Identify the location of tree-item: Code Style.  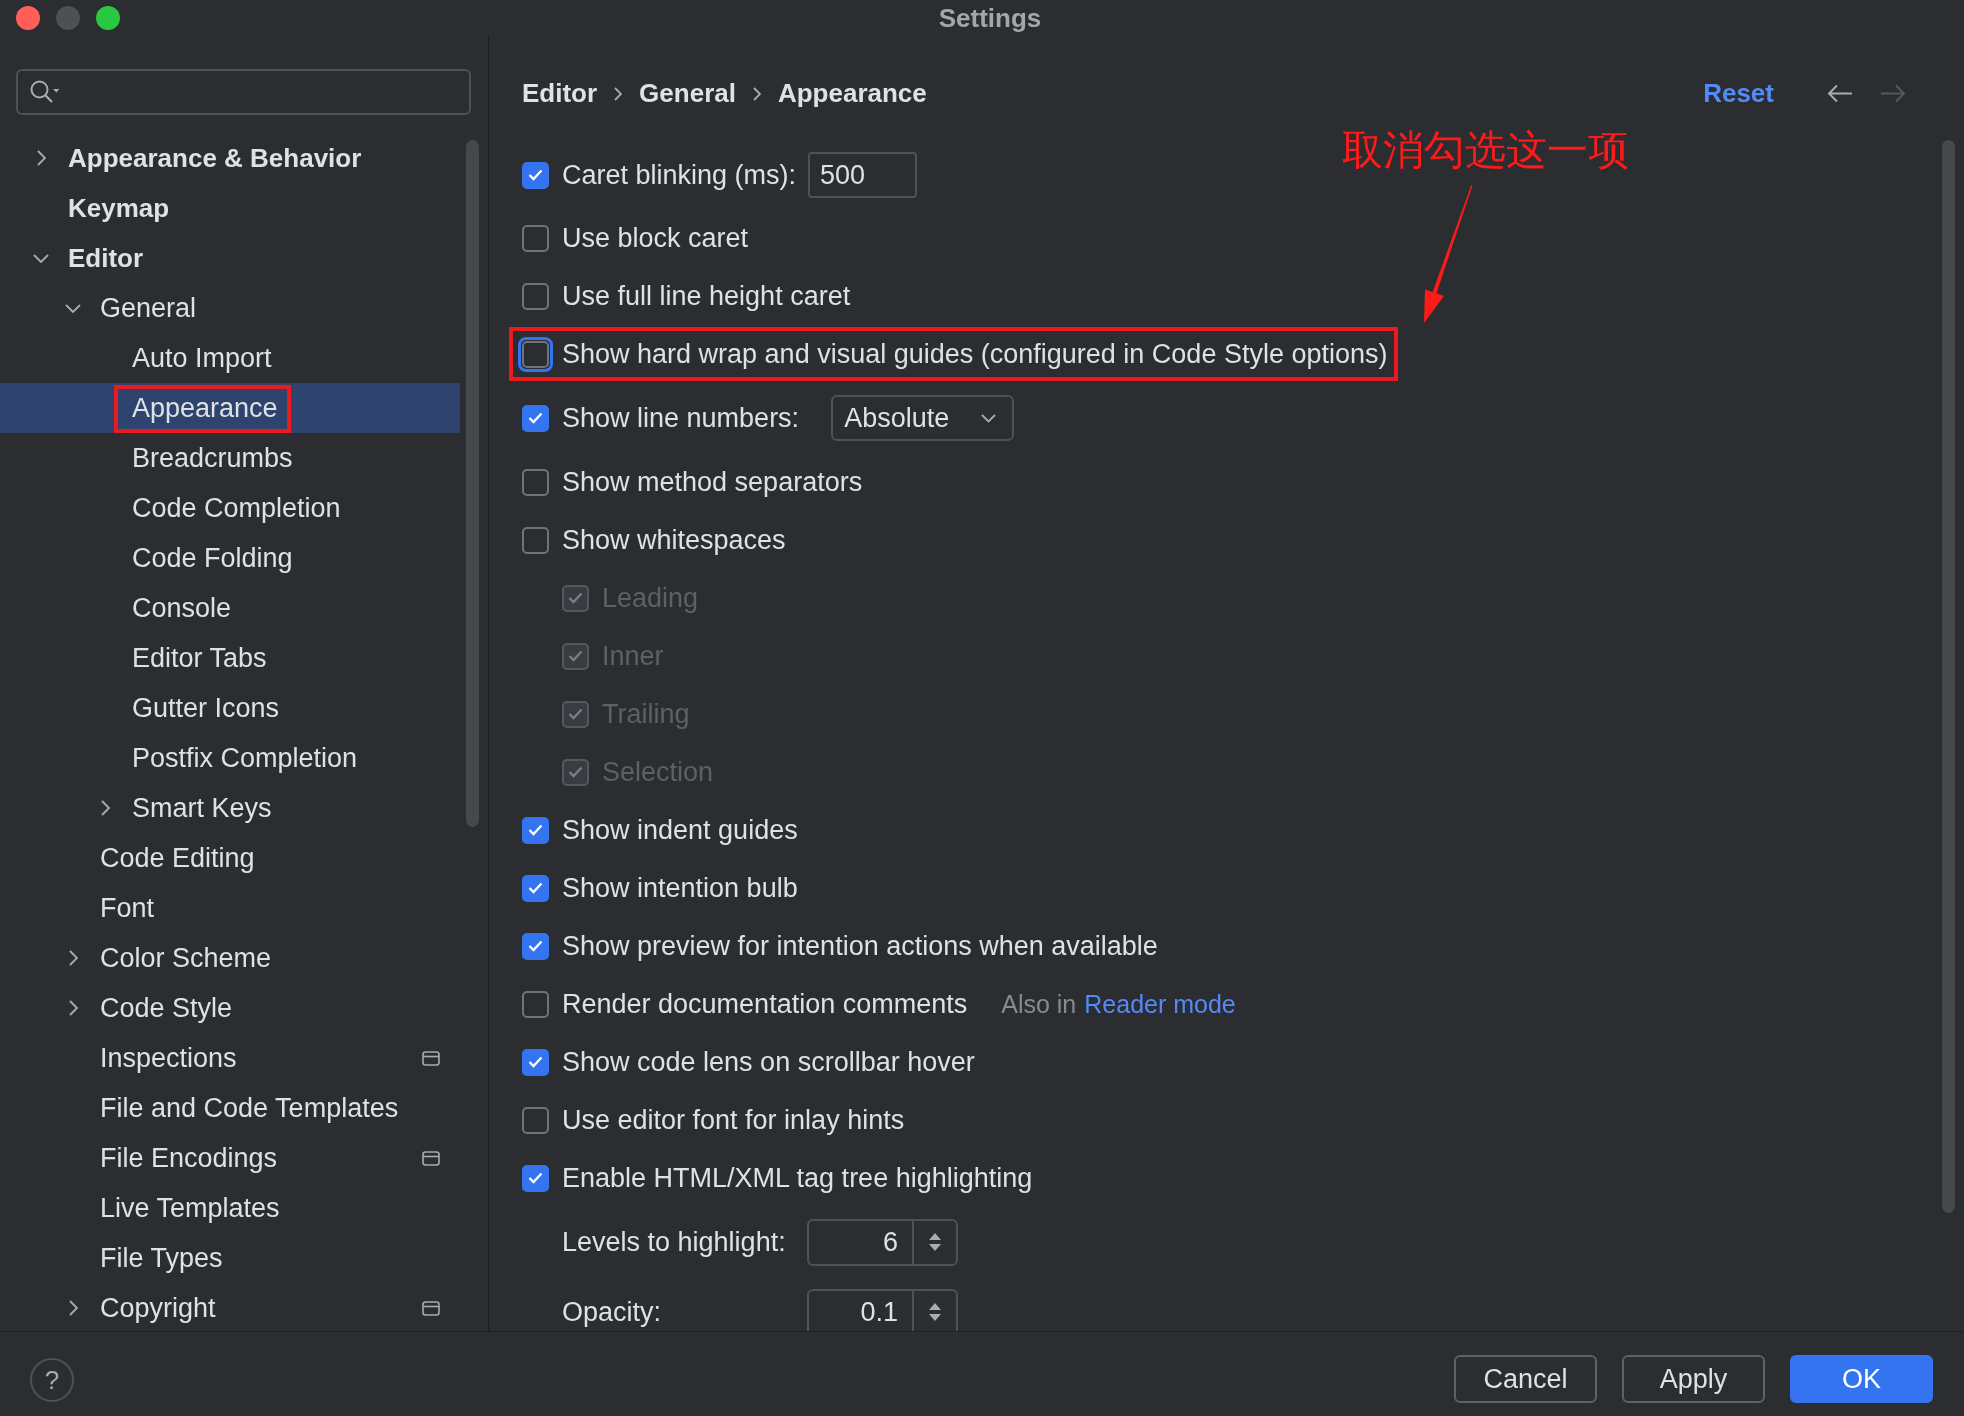
(230, 1008).